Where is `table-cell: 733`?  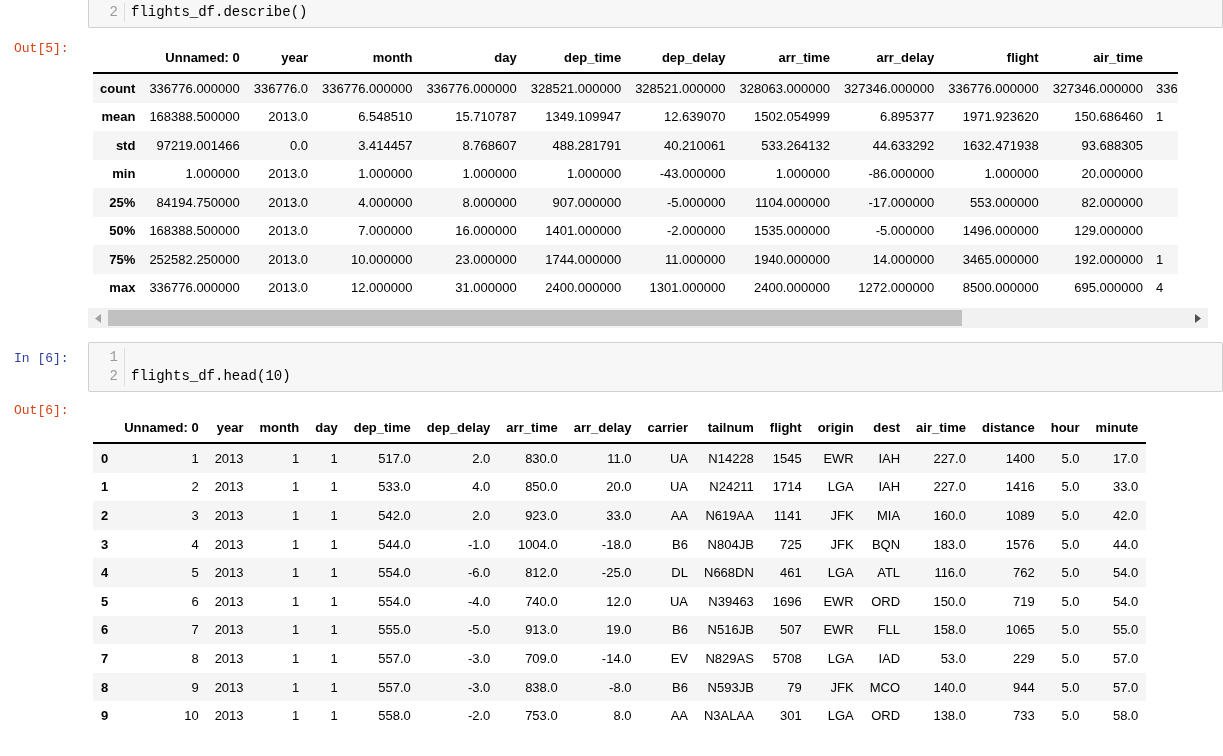 table-cell: 733 is located at coordinates (1008, 715).